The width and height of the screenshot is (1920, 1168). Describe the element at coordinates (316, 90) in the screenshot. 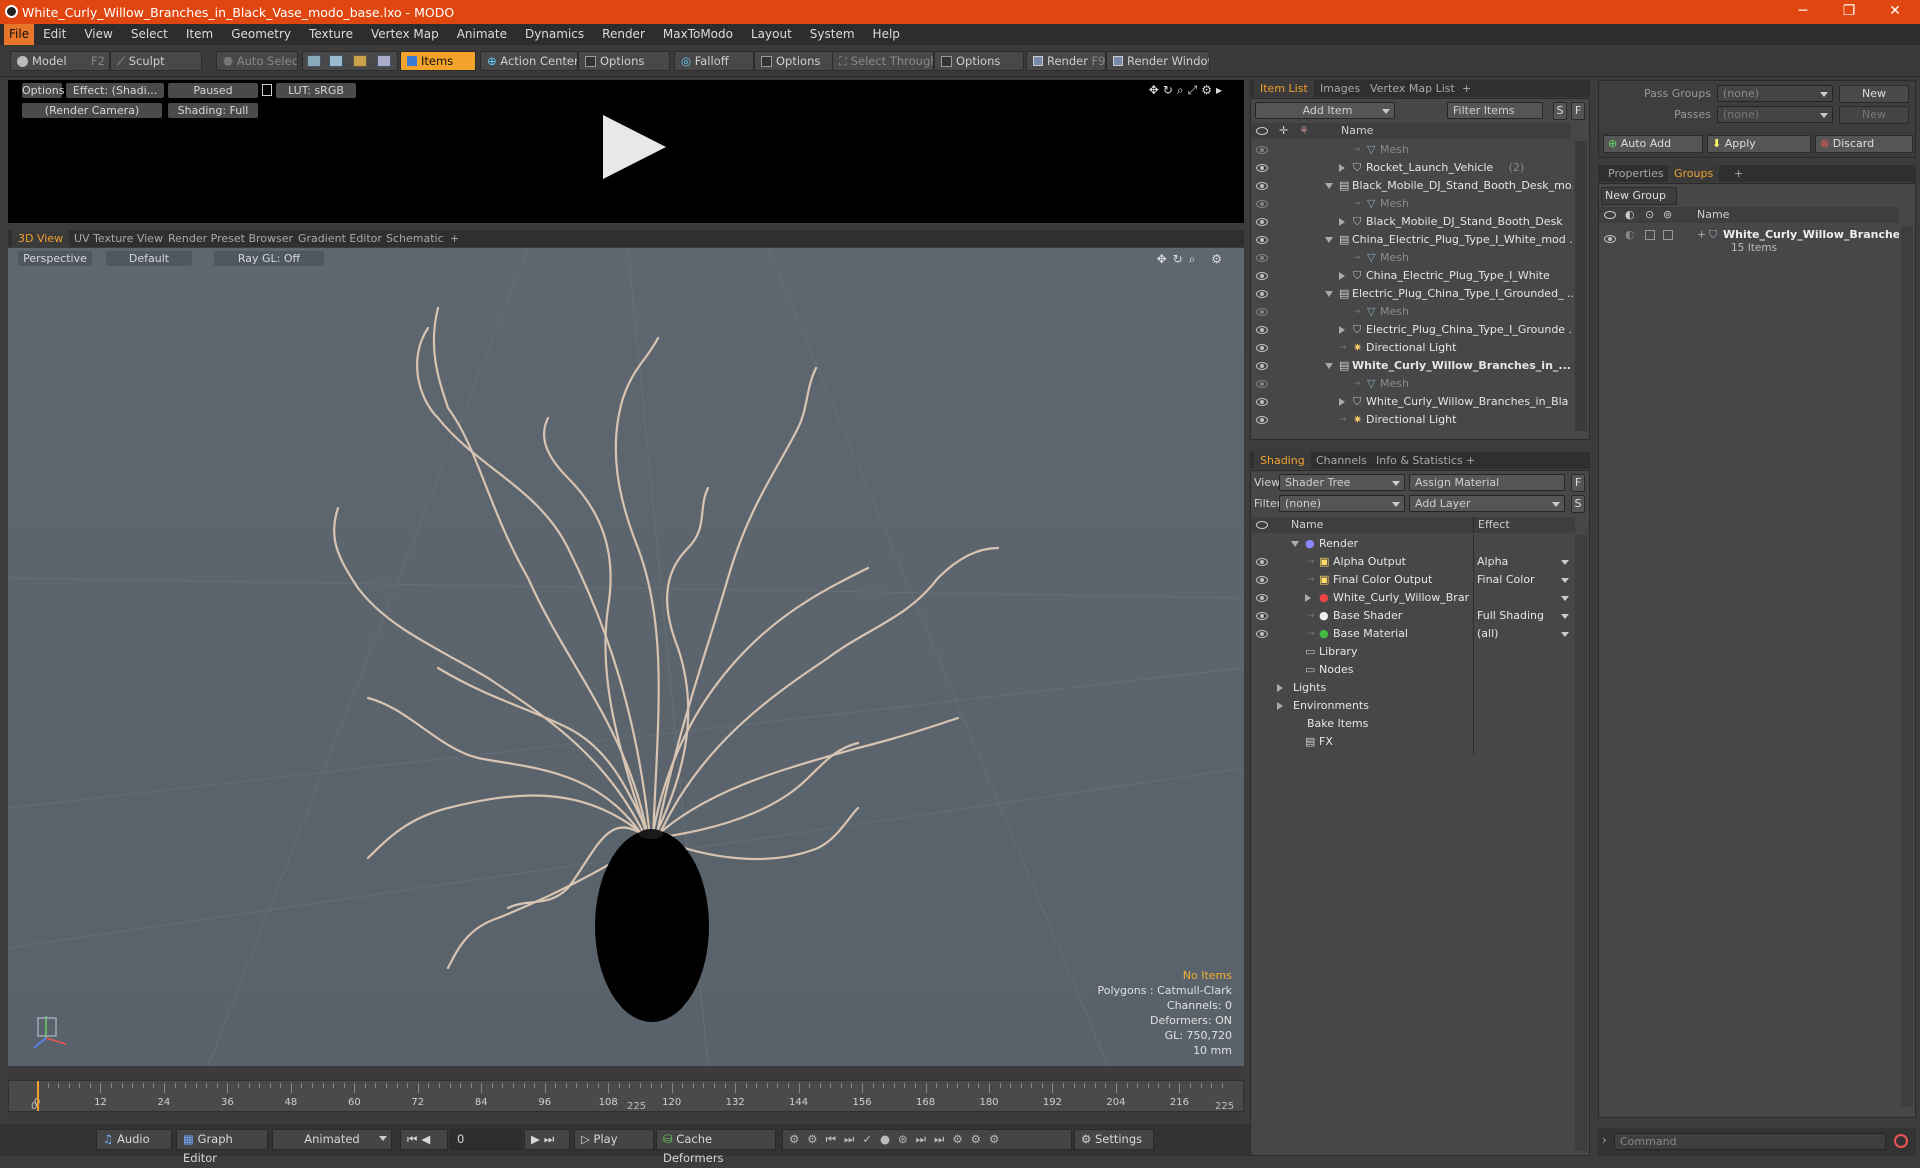

I see `lut-dropdown: LUT: sRGB` at that location.